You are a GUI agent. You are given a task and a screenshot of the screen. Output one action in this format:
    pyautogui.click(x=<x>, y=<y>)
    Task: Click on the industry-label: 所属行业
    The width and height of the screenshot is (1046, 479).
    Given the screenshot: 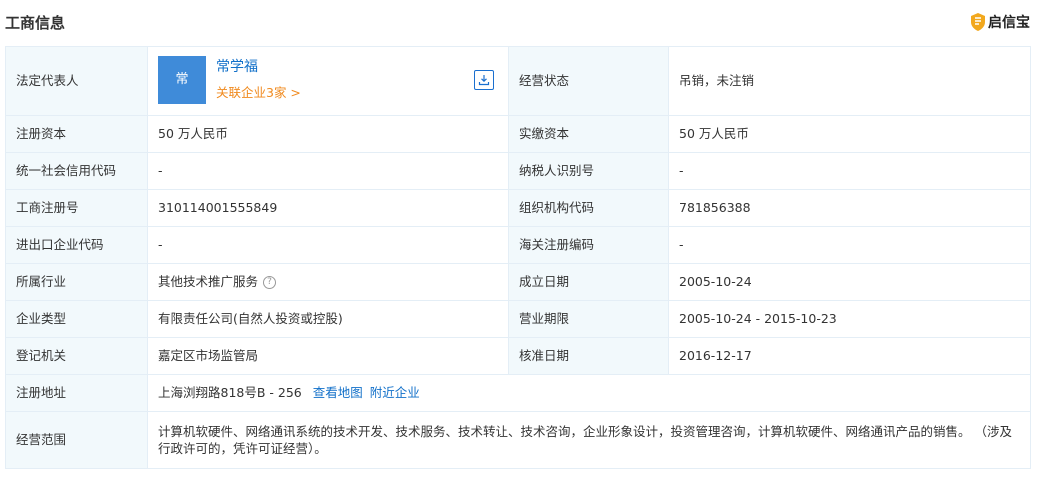 What is the action you would take?
    pyautogui.click(x=76, y=282)
    